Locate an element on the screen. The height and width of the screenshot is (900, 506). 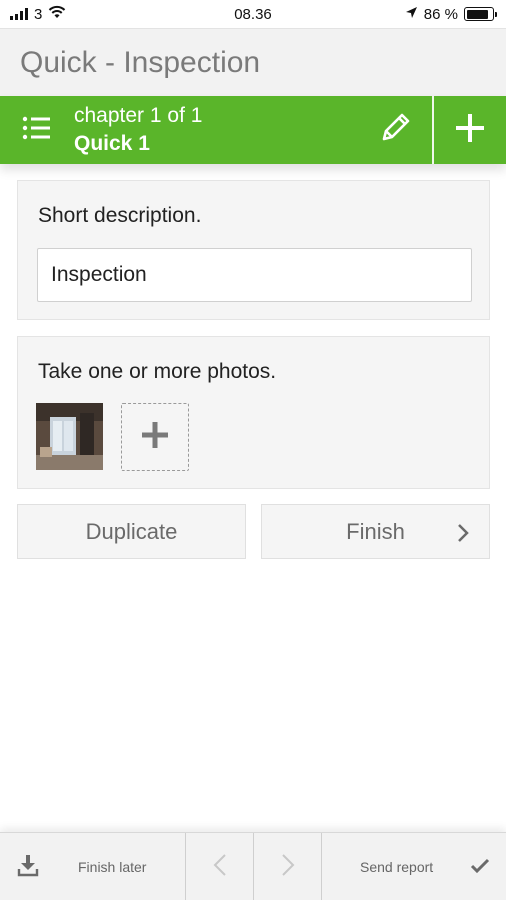
finish-label: Finish is located at coordinates (375, 531).